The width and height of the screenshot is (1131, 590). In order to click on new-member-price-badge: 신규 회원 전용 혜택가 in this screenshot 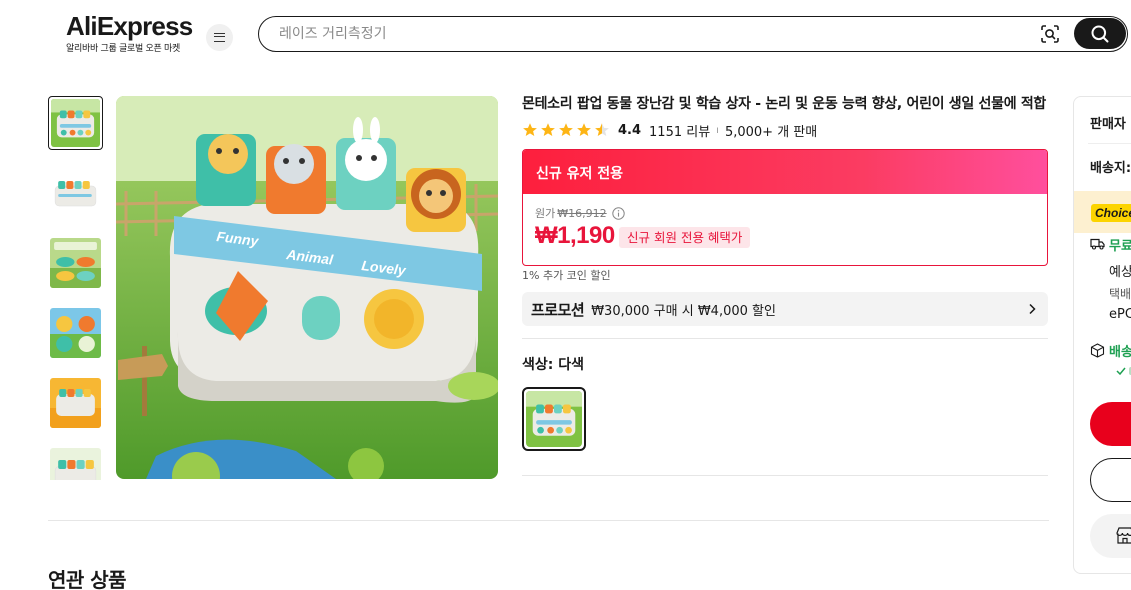, I will do `click(685, 237)`.